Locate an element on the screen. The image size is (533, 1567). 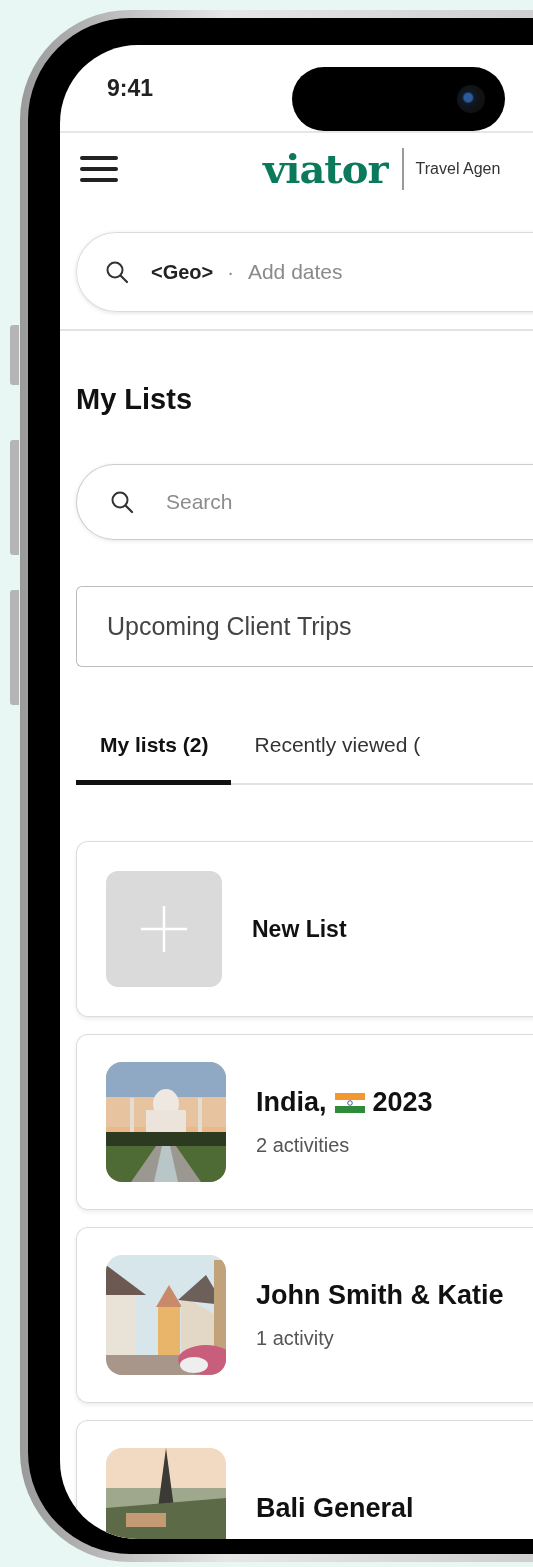
activity-count: 1 activity is located at coordinates (295, 1338).